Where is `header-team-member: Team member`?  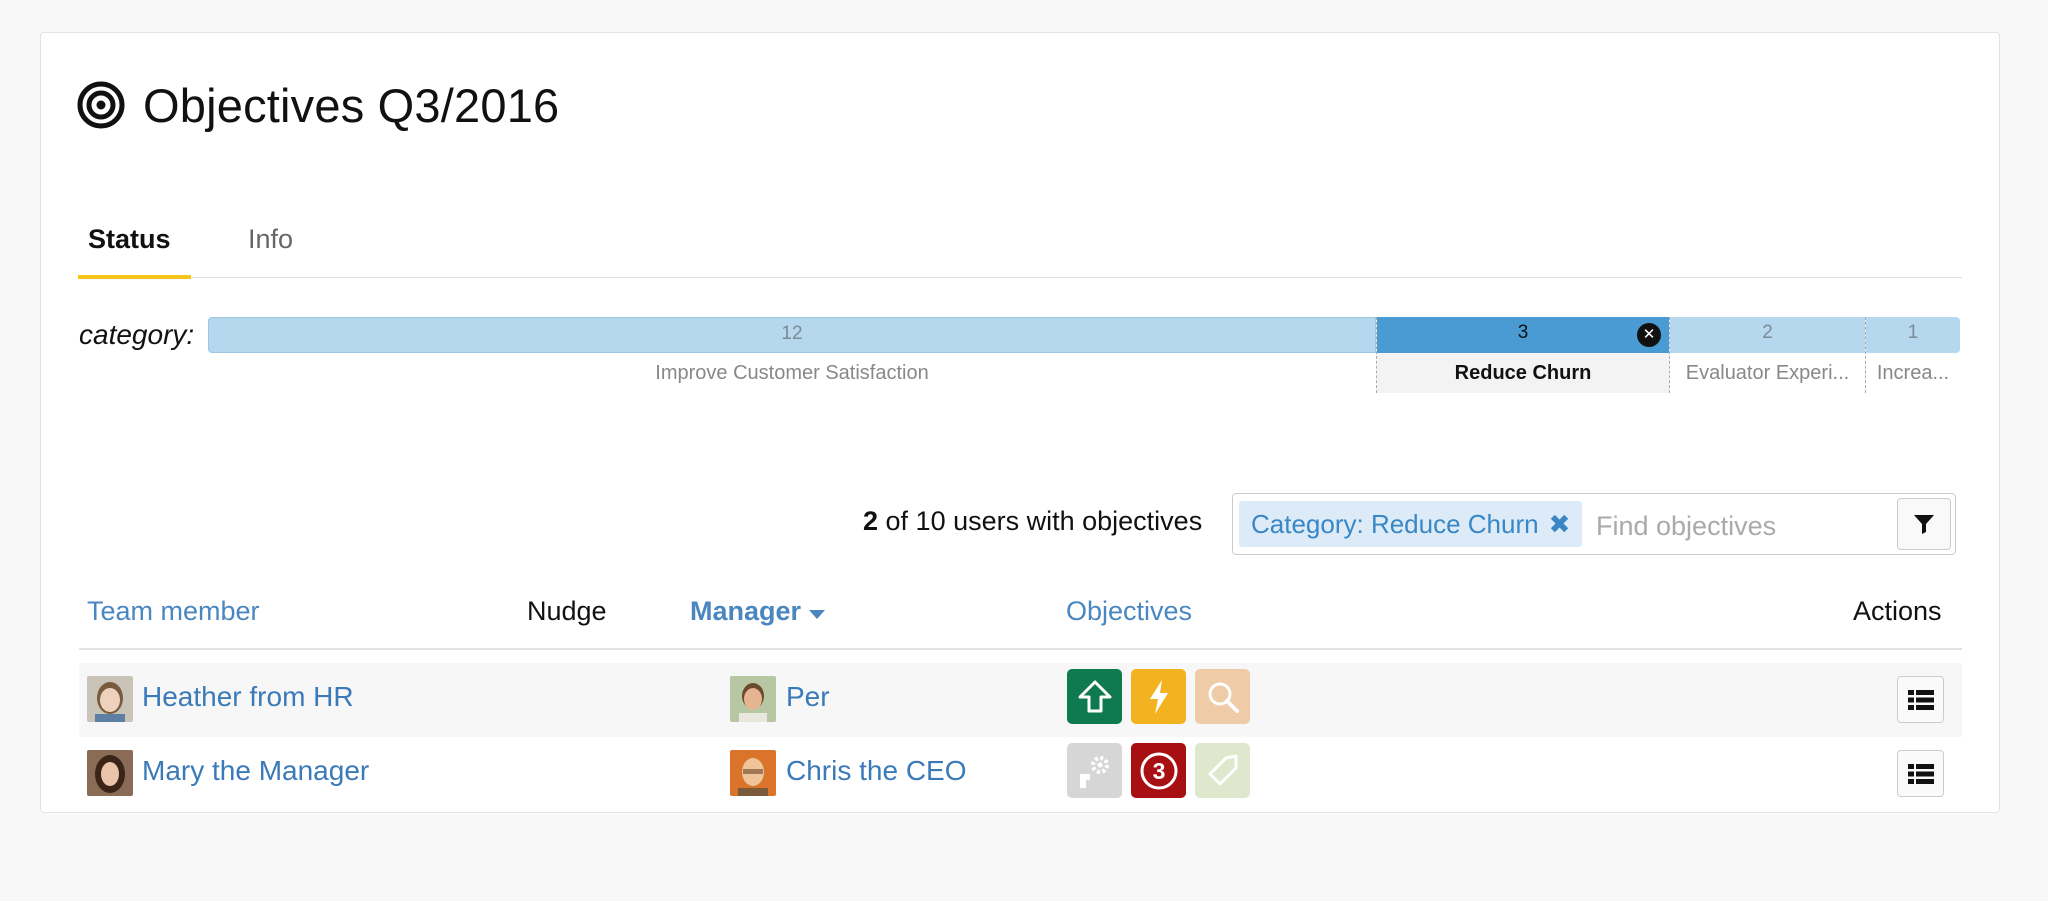 header-team-member: Team member is located at coordinates (173, 611).